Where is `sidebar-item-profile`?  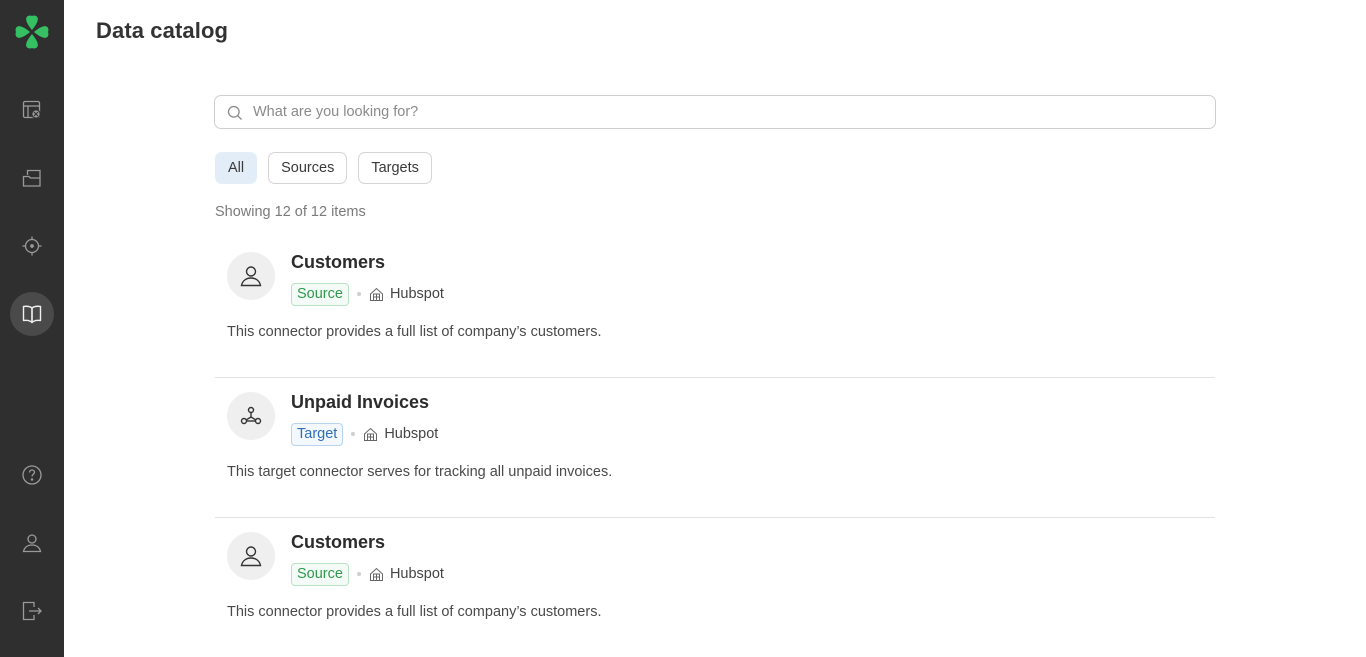 sidebar-item-profile is located at coordinates (32, 543).